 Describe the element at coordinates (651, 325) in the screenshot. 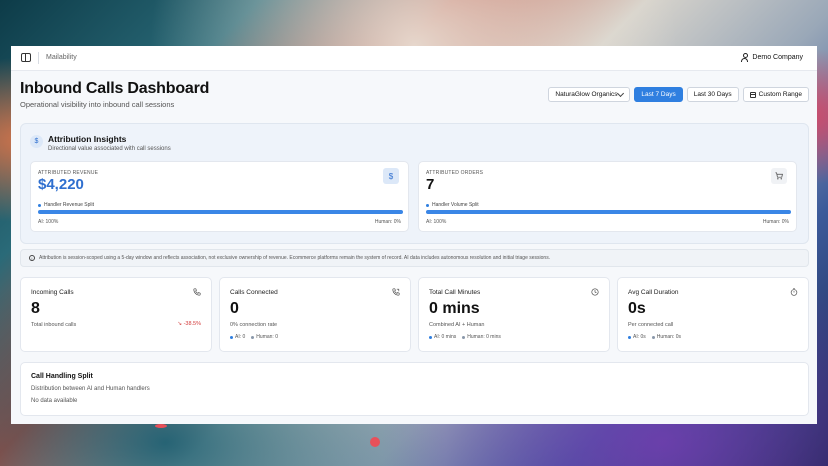

I see `avg-call-duration-sub: Per connected call` at that location.